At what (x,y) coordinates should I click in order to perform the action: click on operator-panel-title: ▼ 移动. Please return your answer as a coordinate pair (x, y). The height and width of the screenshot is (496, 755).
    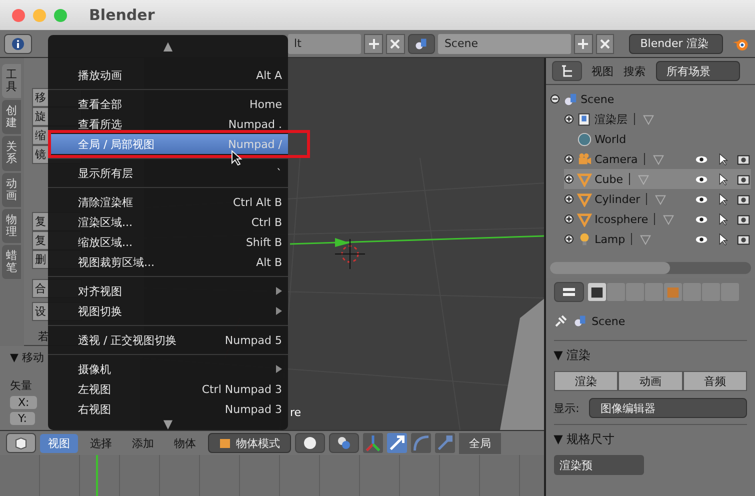
    Looking at the image, I should click on (27, 357).